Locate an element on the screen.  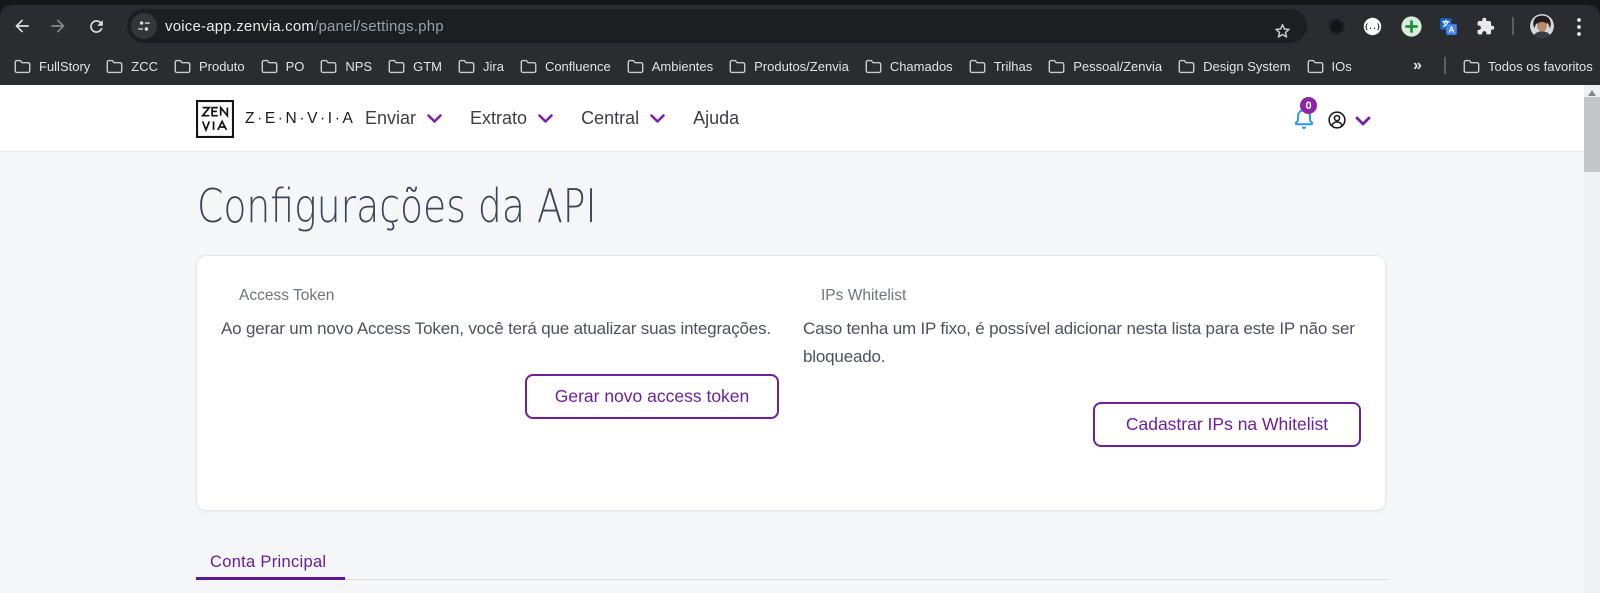
bookmark-label: ZCC is located at coordinates (145, 66).